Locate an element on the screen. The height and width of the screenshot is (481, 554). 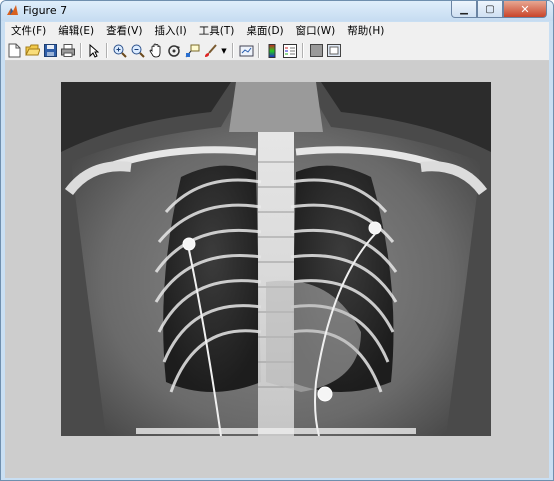
minimize-button: ▁ is located at coordinates (464, 9).